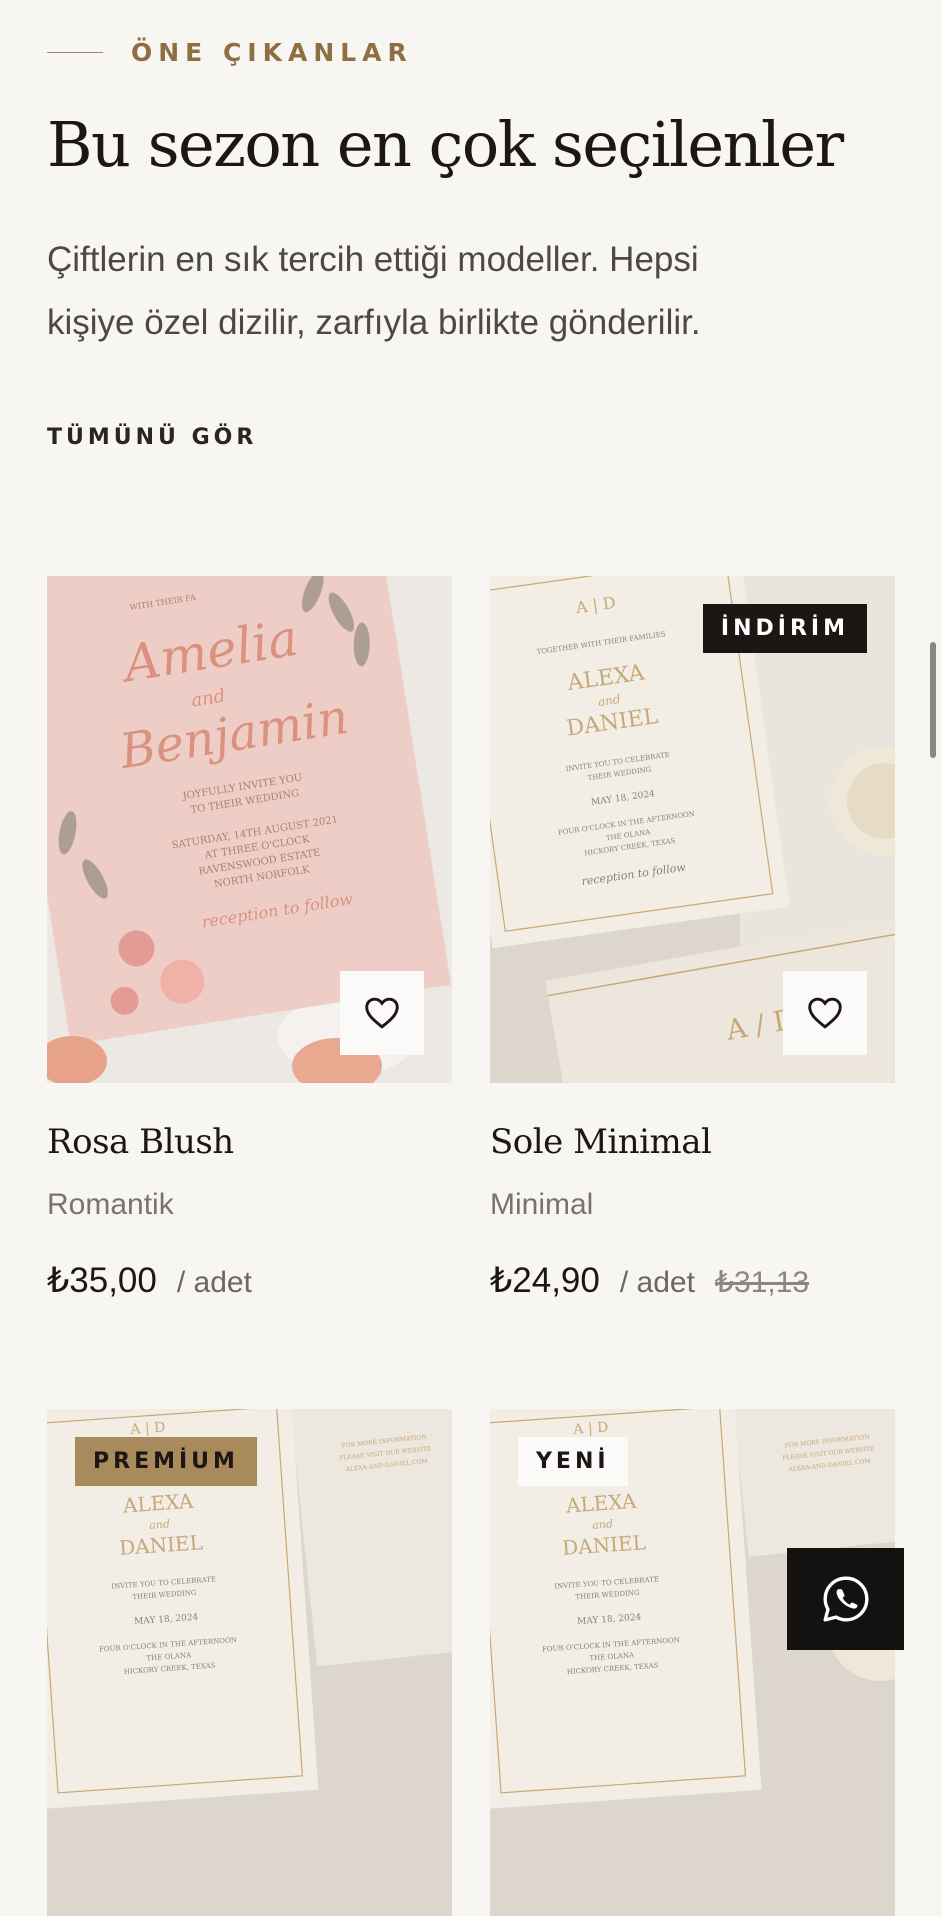 The image size is (942, 1916). What do you see at coordinates (762, 1282) in the screenshot?
I see `old-price: ₺31,13` at bounding box center [762, 1282].